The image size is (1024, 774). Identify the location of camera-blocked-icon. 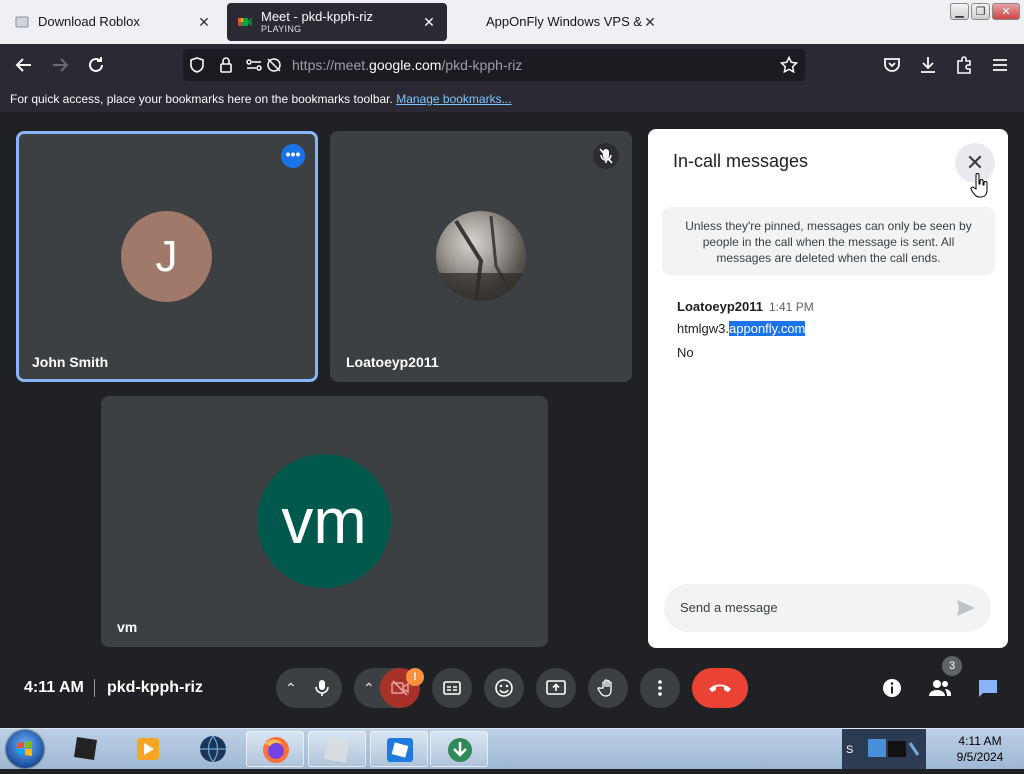
(274, 65).